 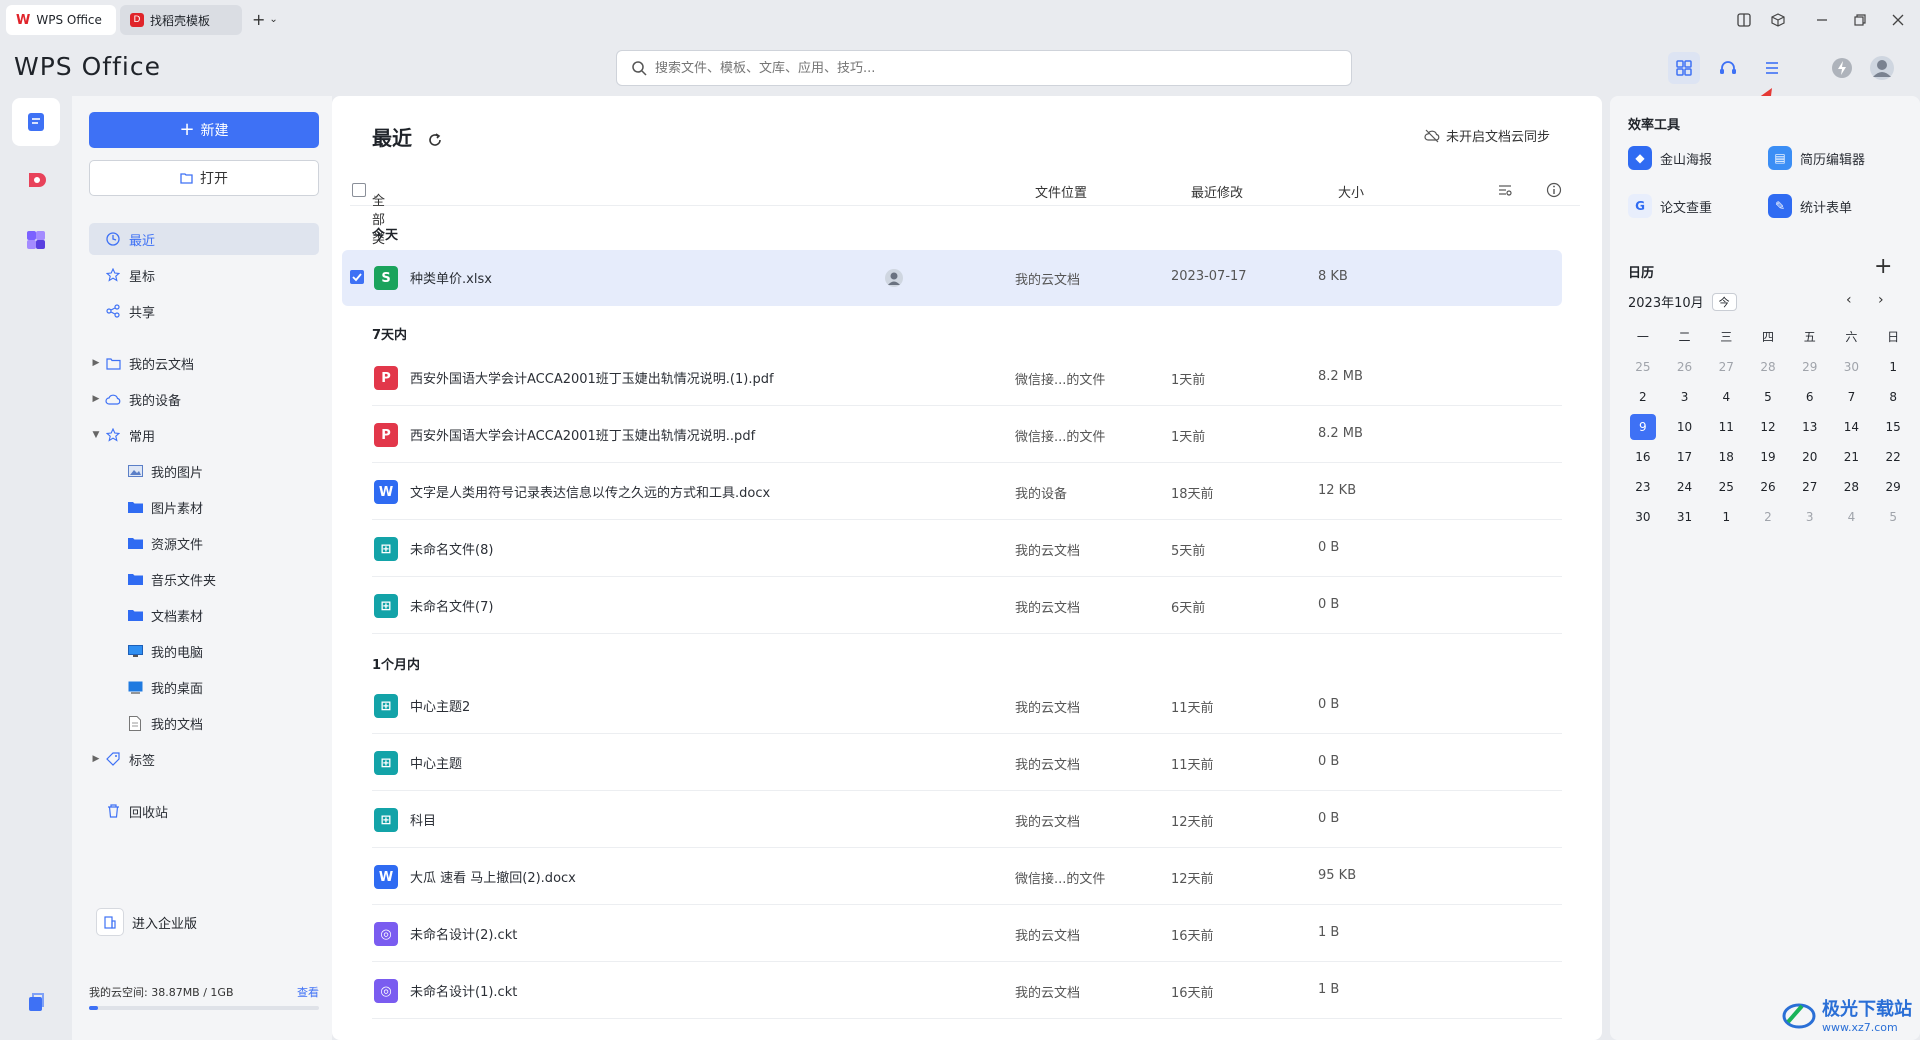 I want to click on menu-button, so click(x=1772, y=68).